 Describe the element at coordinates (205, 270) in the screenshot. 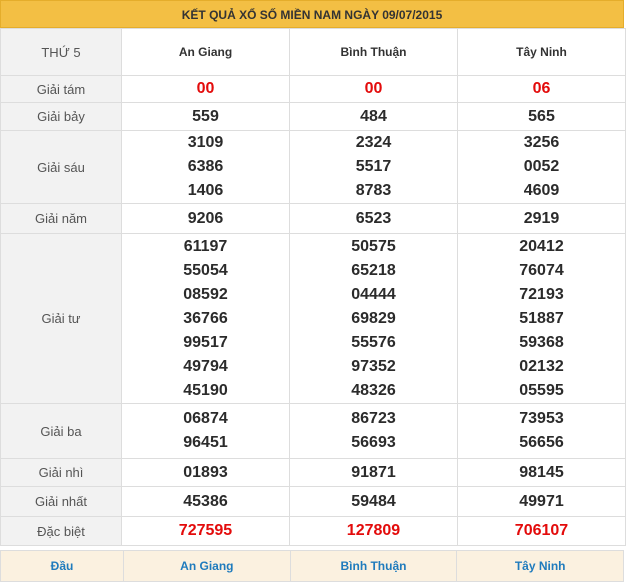

I see `result-number: 55054` at that location.